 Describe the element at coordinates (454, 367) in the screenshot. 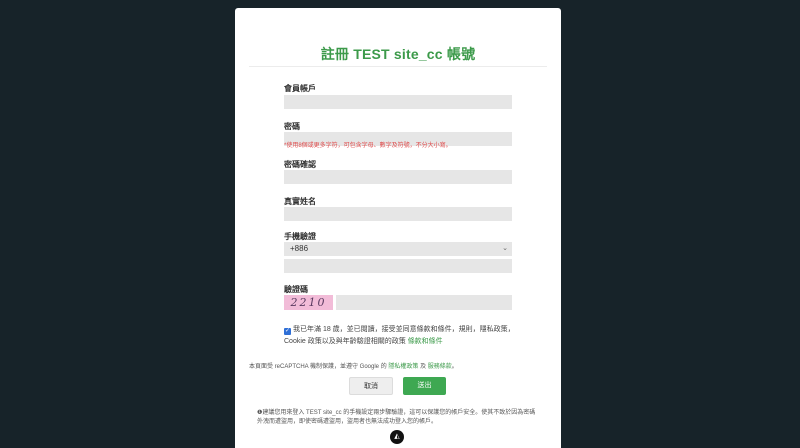

I see `recaptcha-end: 。` at that location.